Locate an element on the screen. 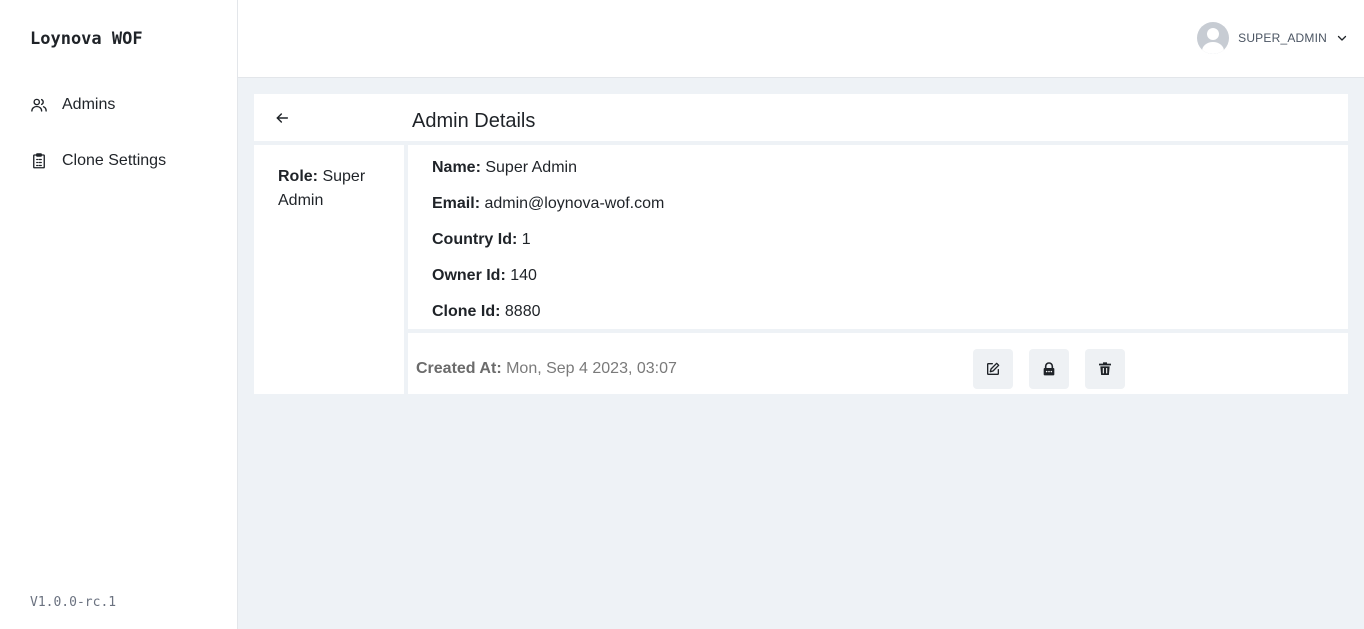 The image size is (1364, 629). delete-button is located at coordinates (1105, 369).